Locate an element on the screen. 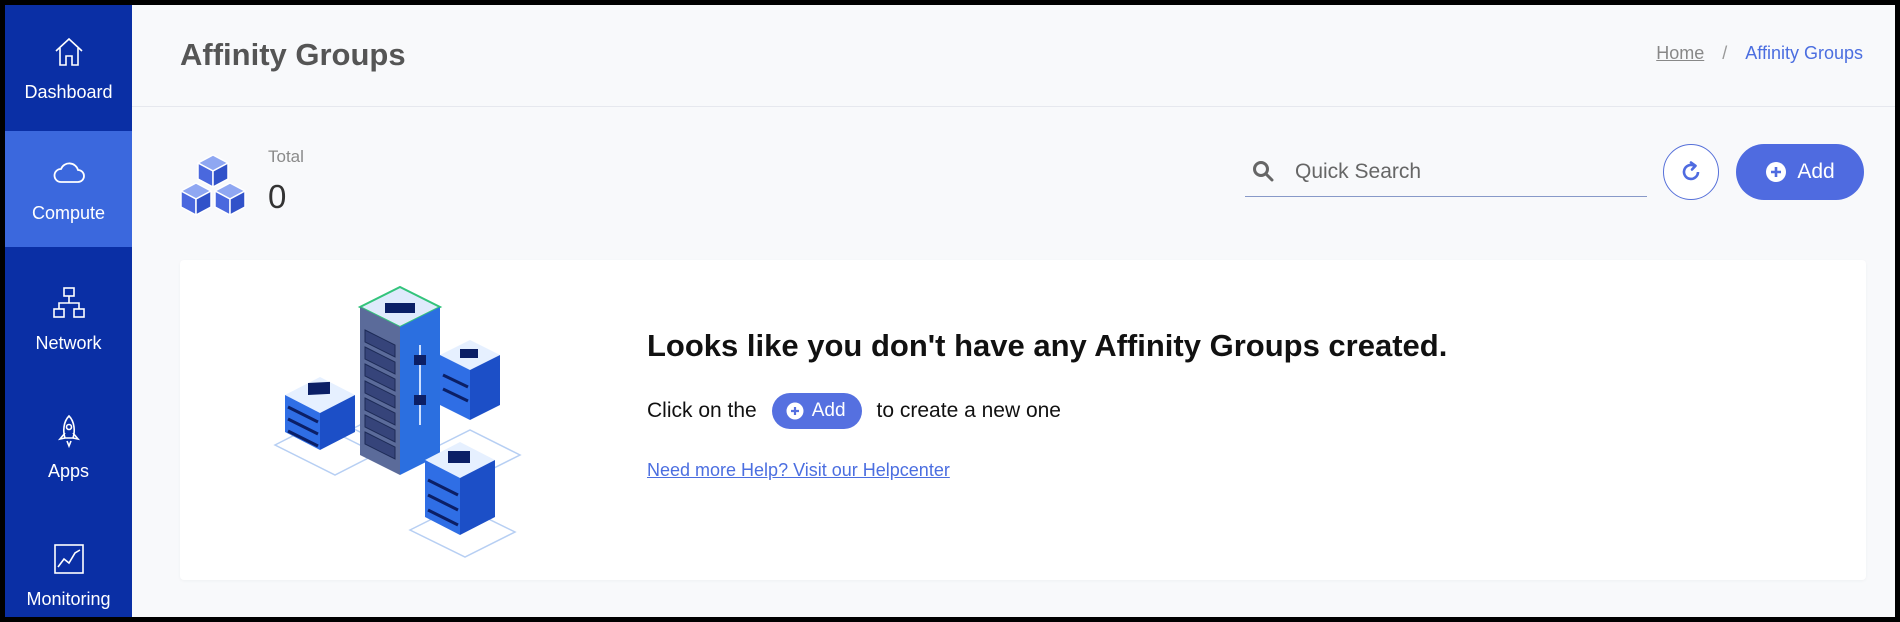 The image size is (1900, 622). sidebar-item-dashboard: Dashboard is located at coordinates (68, 68).